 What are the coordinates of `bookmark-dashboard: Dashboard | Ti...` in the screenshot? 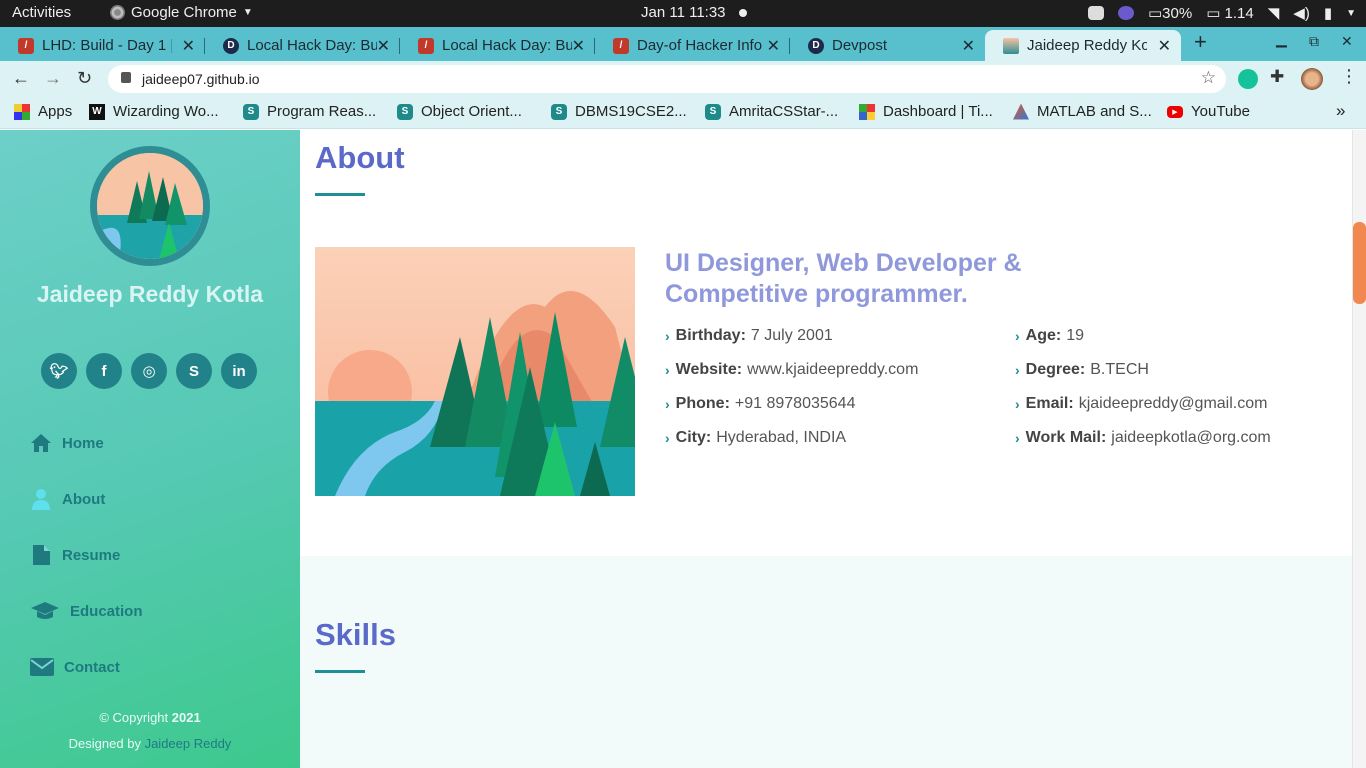 It's located at (926, 111).